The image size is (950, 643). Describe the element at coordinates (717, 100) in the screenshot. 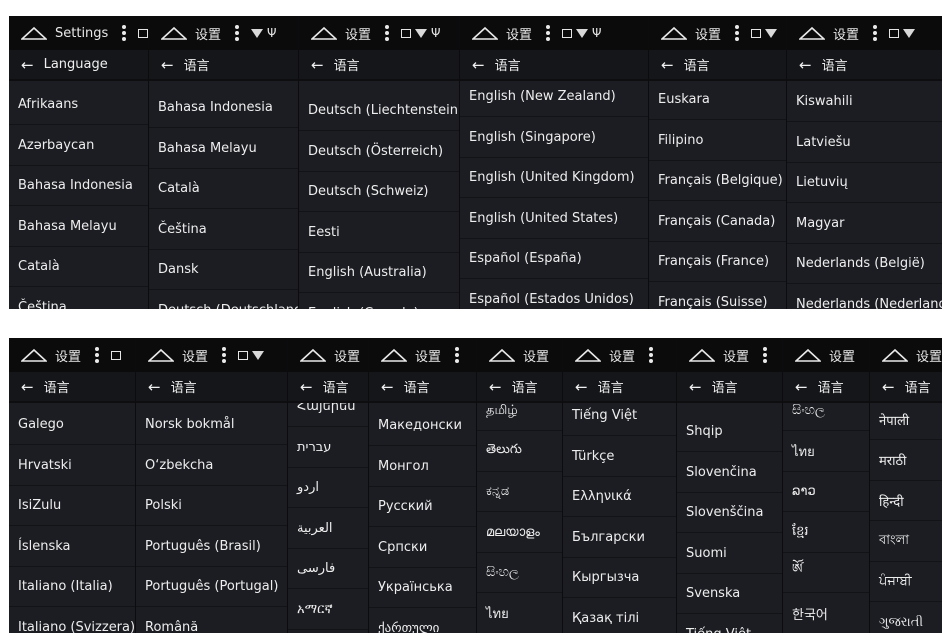

I see `language-list-item: Euskara` at that location.